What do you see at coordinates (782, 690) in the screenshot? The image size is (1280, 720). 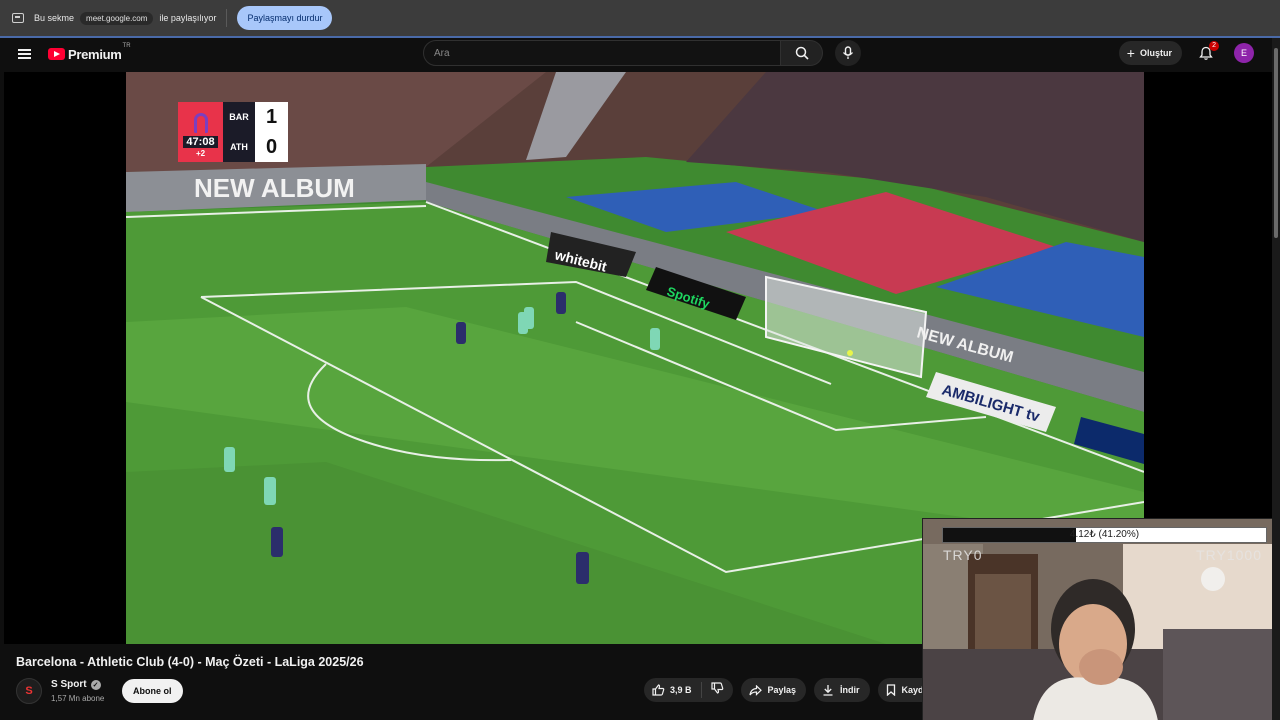 I see `share-label: Paylaş` at bounding box center [782, 690].